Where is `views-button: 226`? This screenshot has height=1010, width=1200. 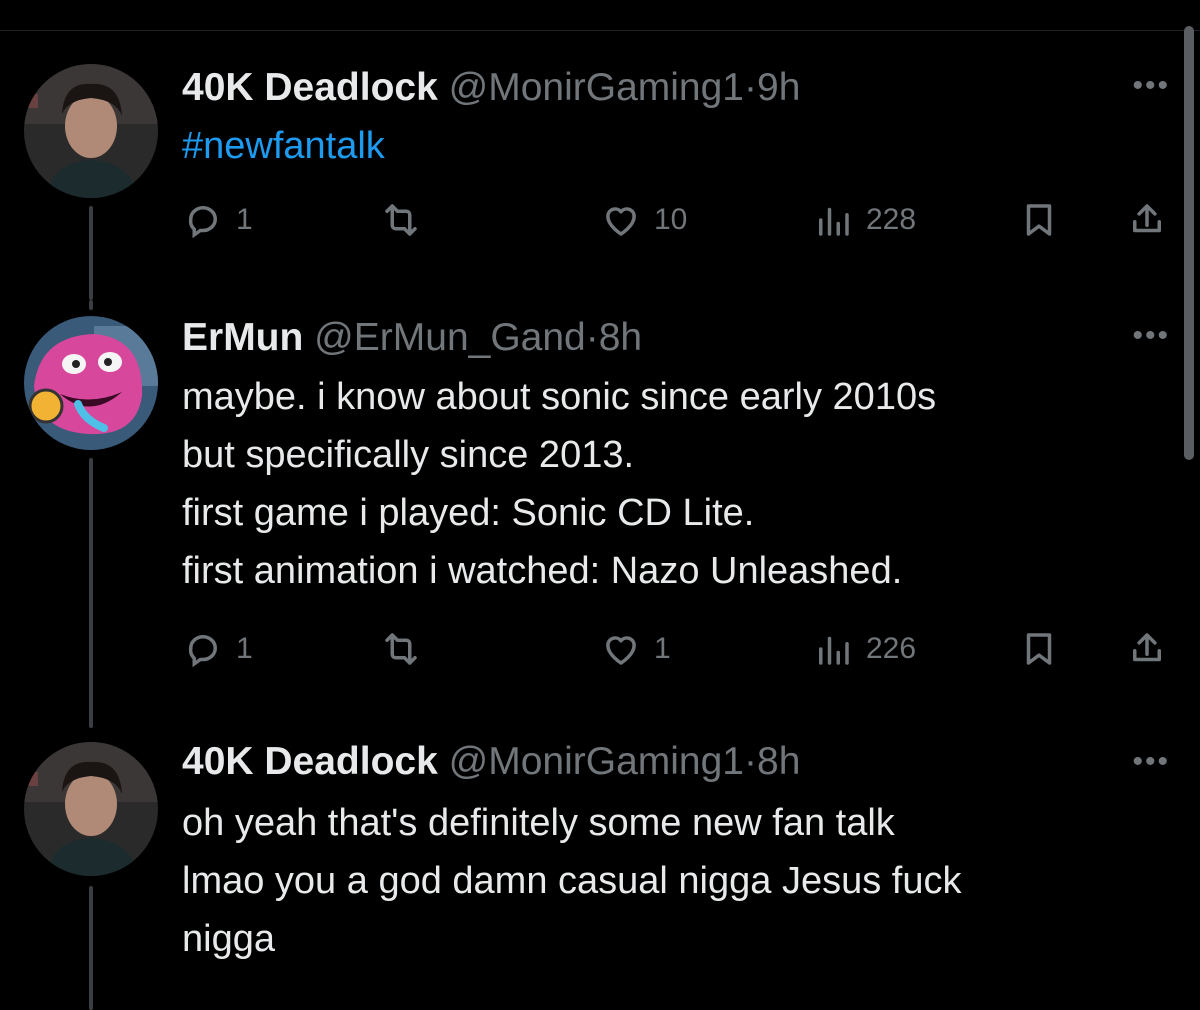 views-button: 226 is located at coordinates (864, 649).